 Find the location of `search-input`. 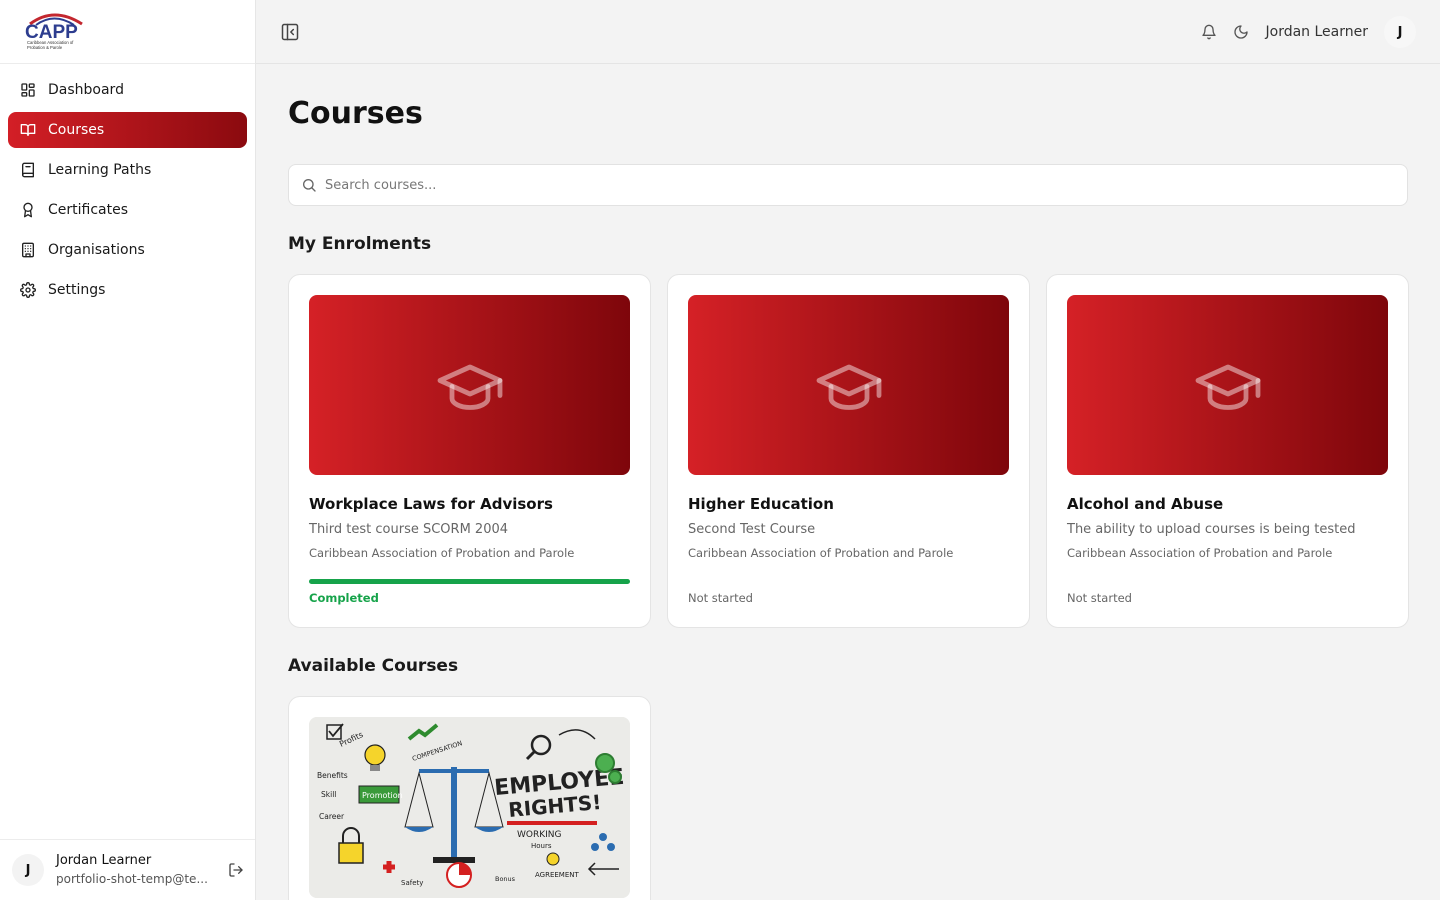

search-input is located at coordinates (825, 185).